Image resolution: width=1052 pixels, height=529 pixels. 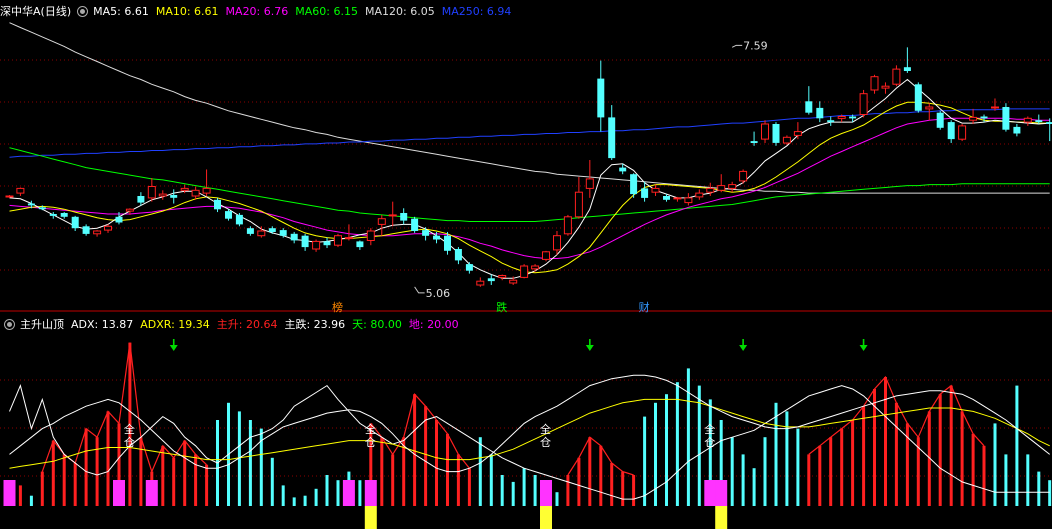 What do you see at coordinates (737, 46) in the screenshot?
I see `price-annotation-leader` at bounding box center [737, 46].